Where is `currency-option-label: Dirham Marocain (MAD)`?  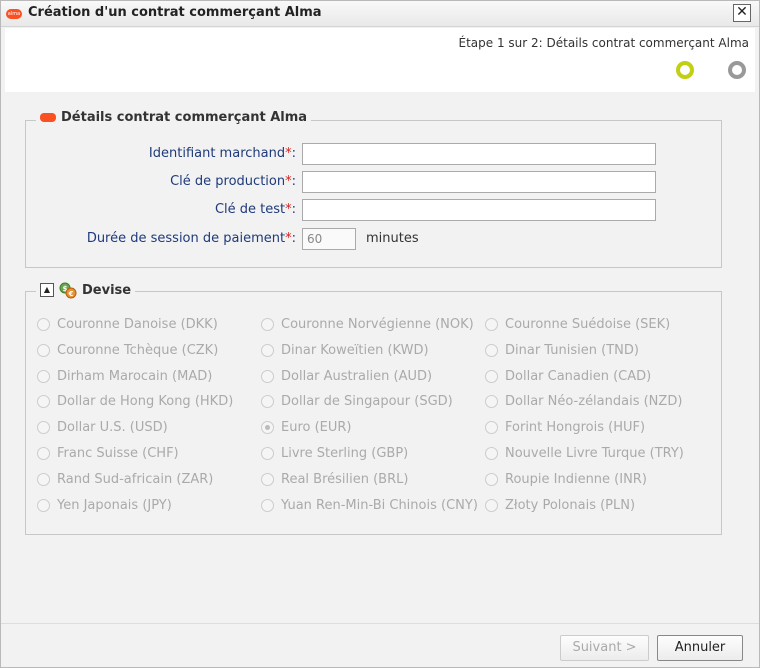
currency-option-label: Dirham Marocain (MAD) is located at coordinates (135, 376).